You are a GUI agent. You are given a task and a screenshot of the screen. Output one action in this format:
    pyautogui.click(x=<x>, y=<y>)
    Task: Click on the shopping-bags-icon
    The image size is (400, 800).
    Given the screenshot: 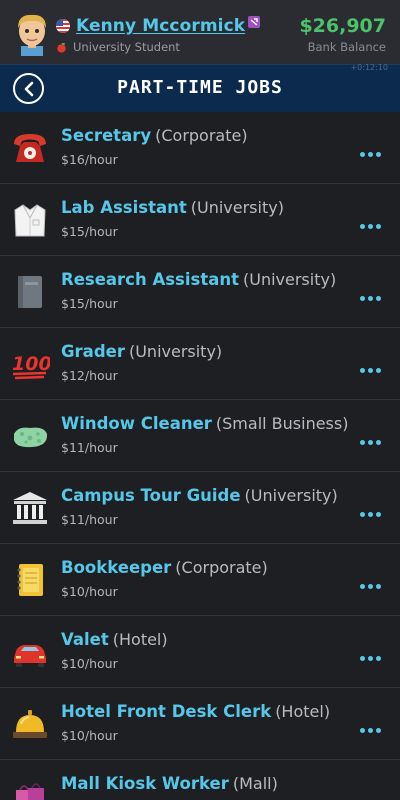 What is the action you would take?
    pyautogui.click(x=30, y=791)
    